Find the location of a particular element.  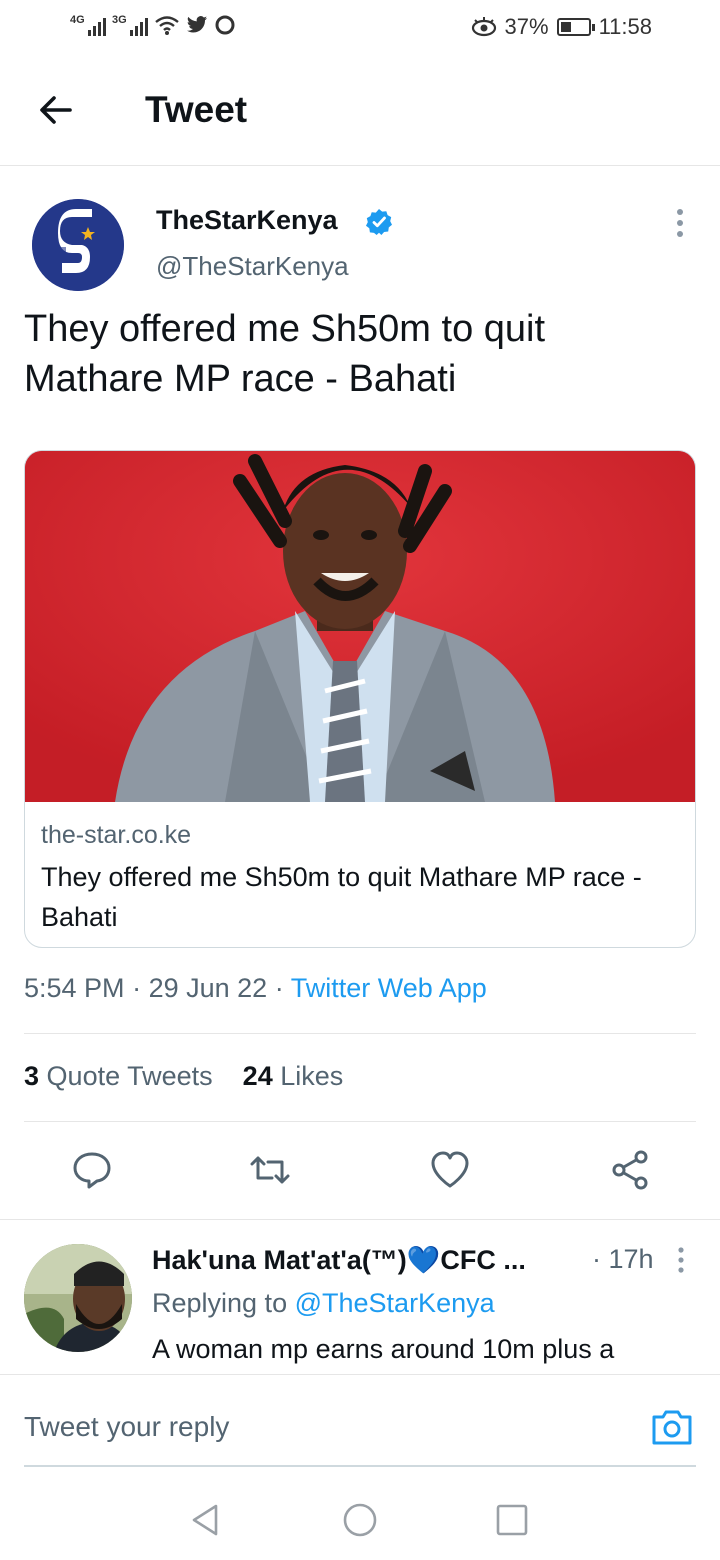

tweet-source-link: Twitter Web App is located at coordinates (389, 988).